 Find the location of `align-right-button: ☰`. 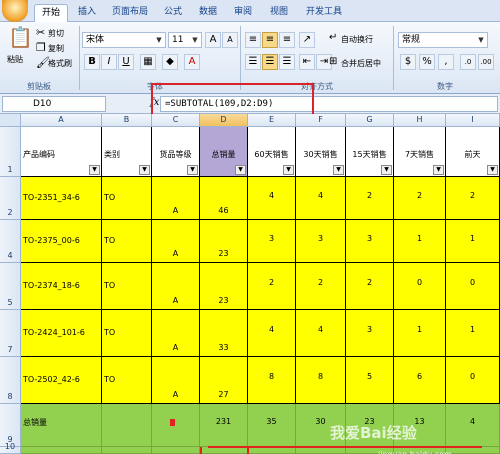

align-right-button: ☰ is located at coordinates (287, 62).